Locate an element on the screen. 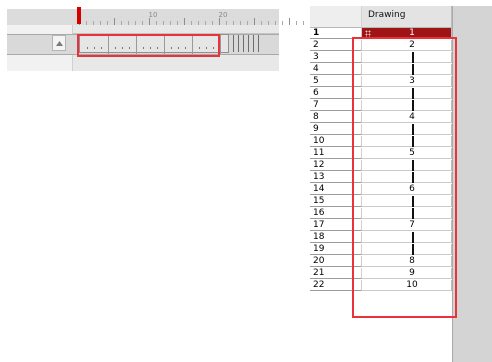 The image size is (492, 362). timeline-highlight-box is located at coordinates (148, 45).